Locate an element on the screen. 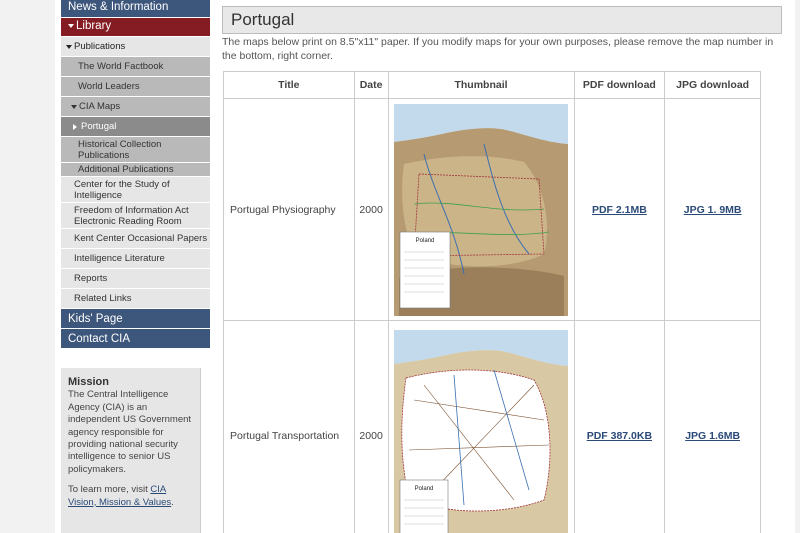 The width and height of the screenshot is (800, 533). jpg-download-link: JPG 1.6MB is located at coordinates (712, 436).